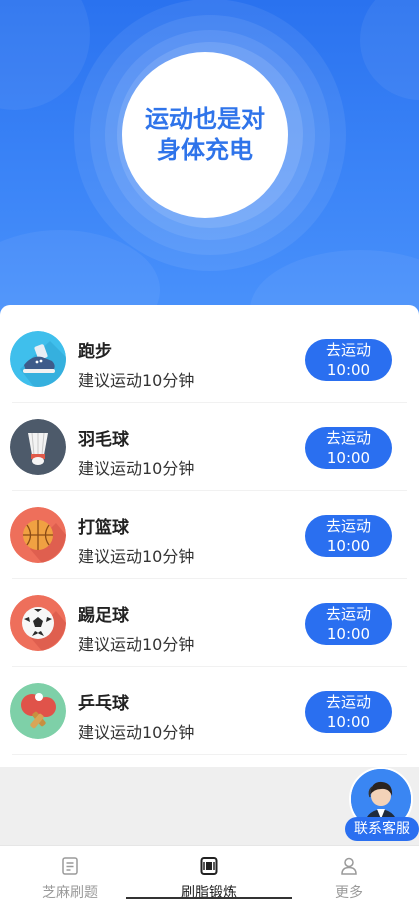 The width and height of the screenshot is (419, 899). I want to click on slogan-text: 运动也是对身体充电, so click(205, 134).